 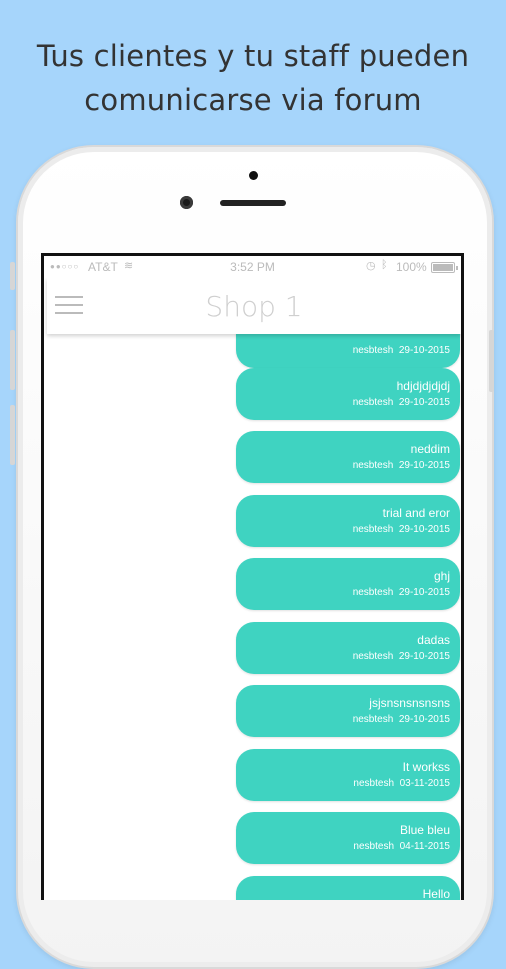 I want to click on status-bar: ●●○○○ AT&T ≋ 3:52 PM ◷ ᛒ 100%, so click(x=252, y=267).